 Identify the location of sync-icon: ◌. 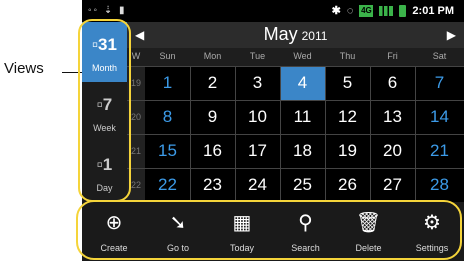
(350, 10).